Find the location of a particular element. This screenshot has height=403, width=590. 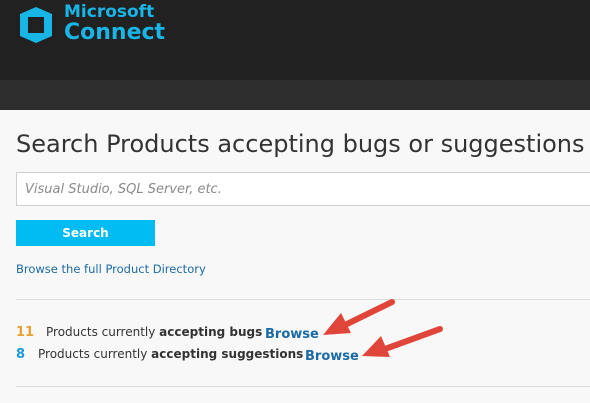

site-logo: Microsoft Connect is located at coordinates (114, 24).